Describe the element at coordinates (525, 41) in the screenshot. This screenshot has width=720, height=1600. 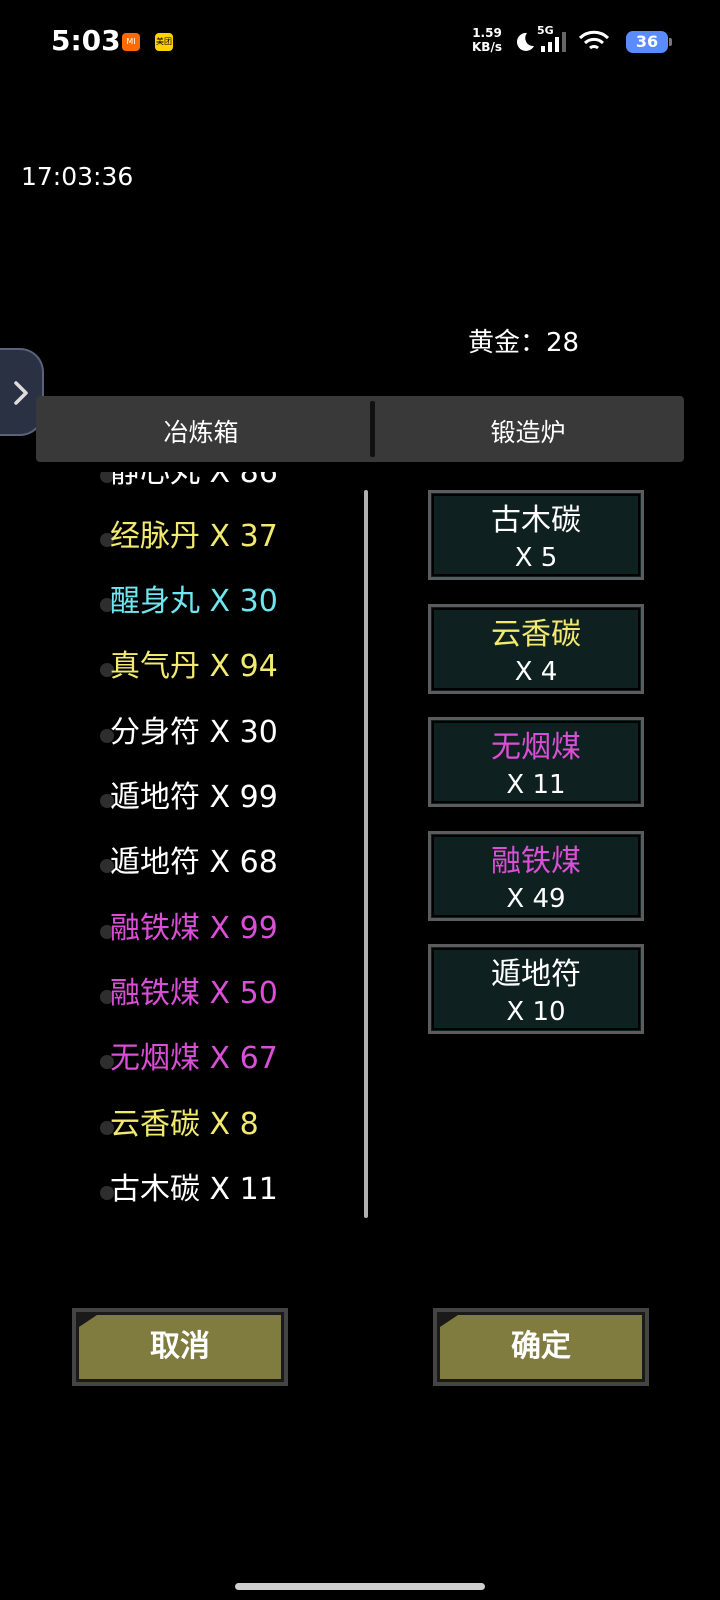
I see `moon-icon` at that location.